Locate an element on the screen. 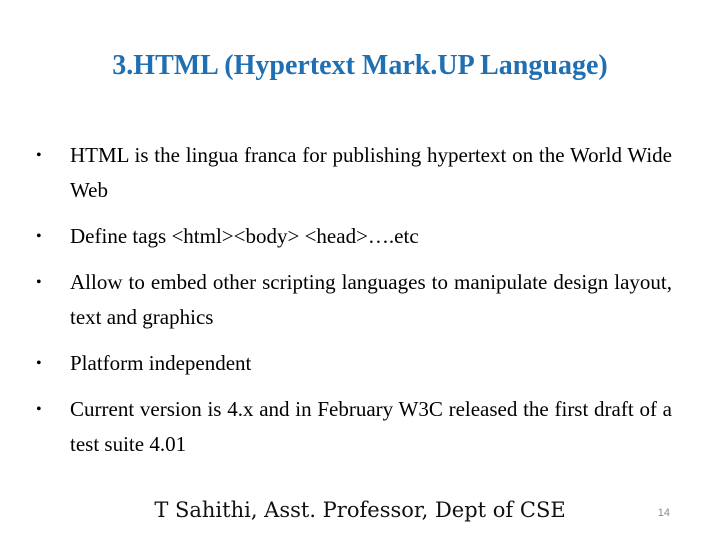  bullet-item: • Define tags <html><body> <head>….etc is located at coordinates (354, 236).